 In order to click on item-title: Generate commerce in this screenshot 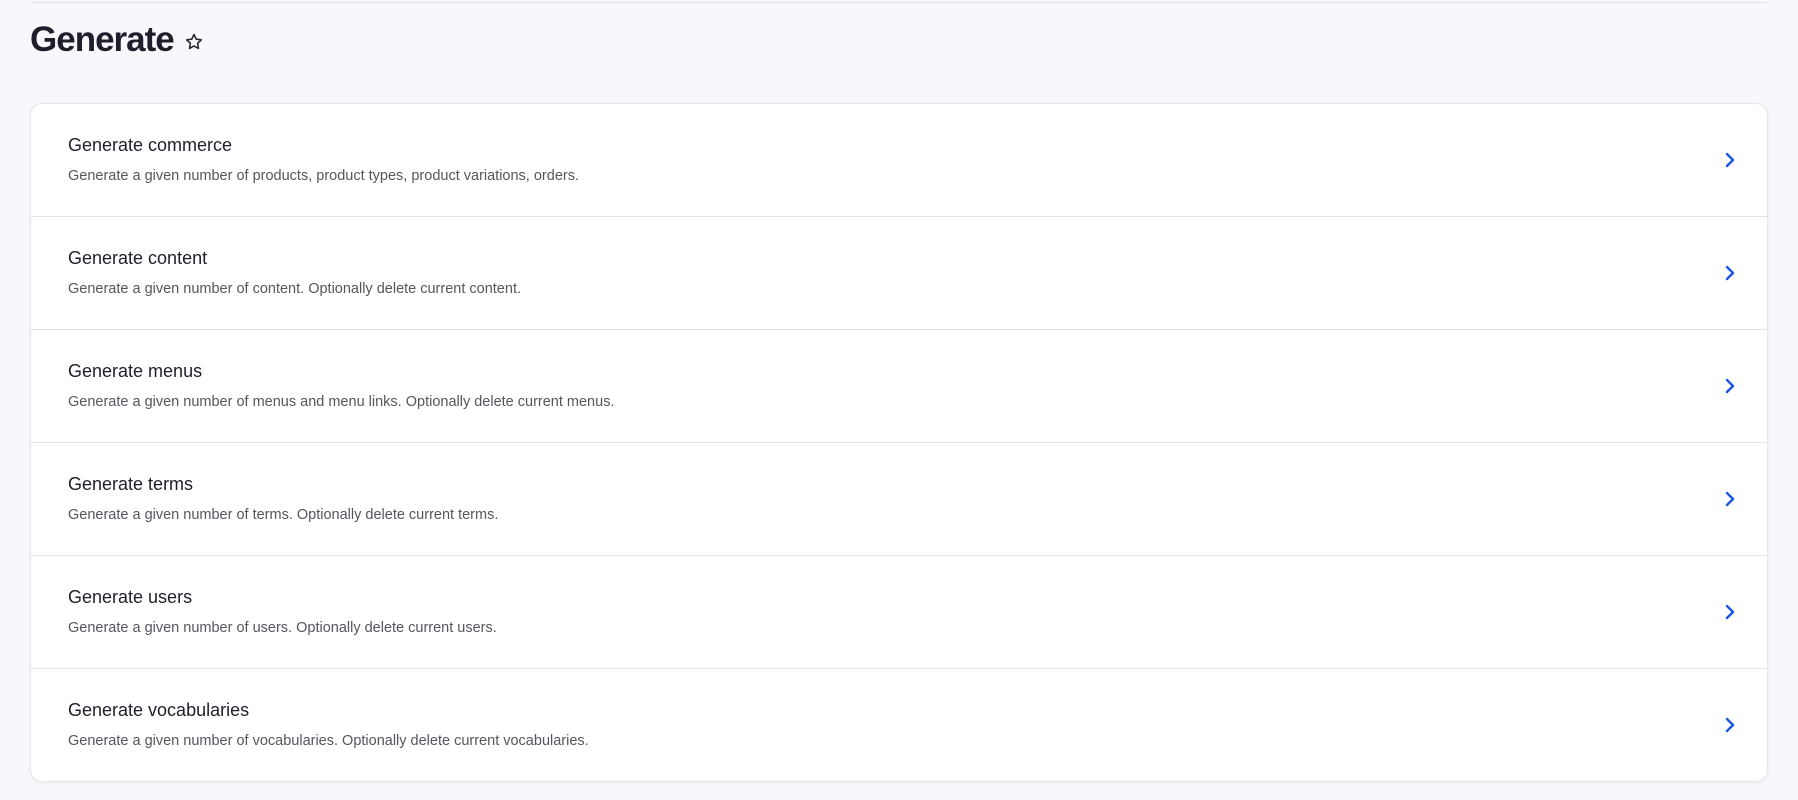, I will do `click(150, 145)`.